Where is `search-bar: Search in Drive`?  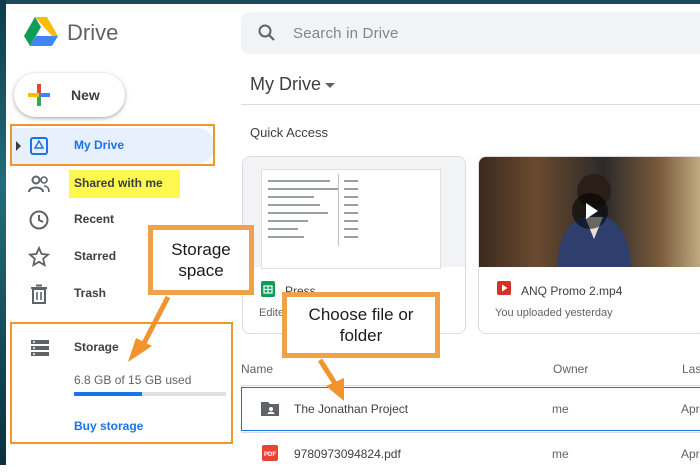 search-bar: Search in Drive is located at coordinates (470, 33).